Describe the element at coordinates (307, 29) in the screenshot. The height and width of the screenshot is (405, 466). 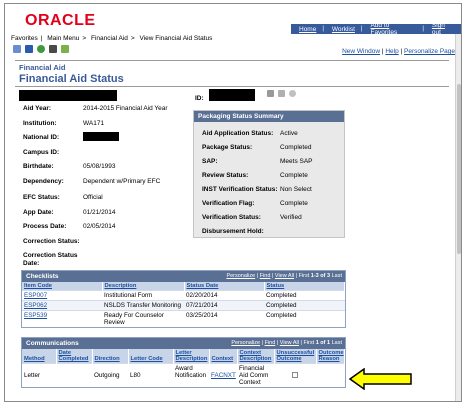
I see `home-link: Home` at that location.